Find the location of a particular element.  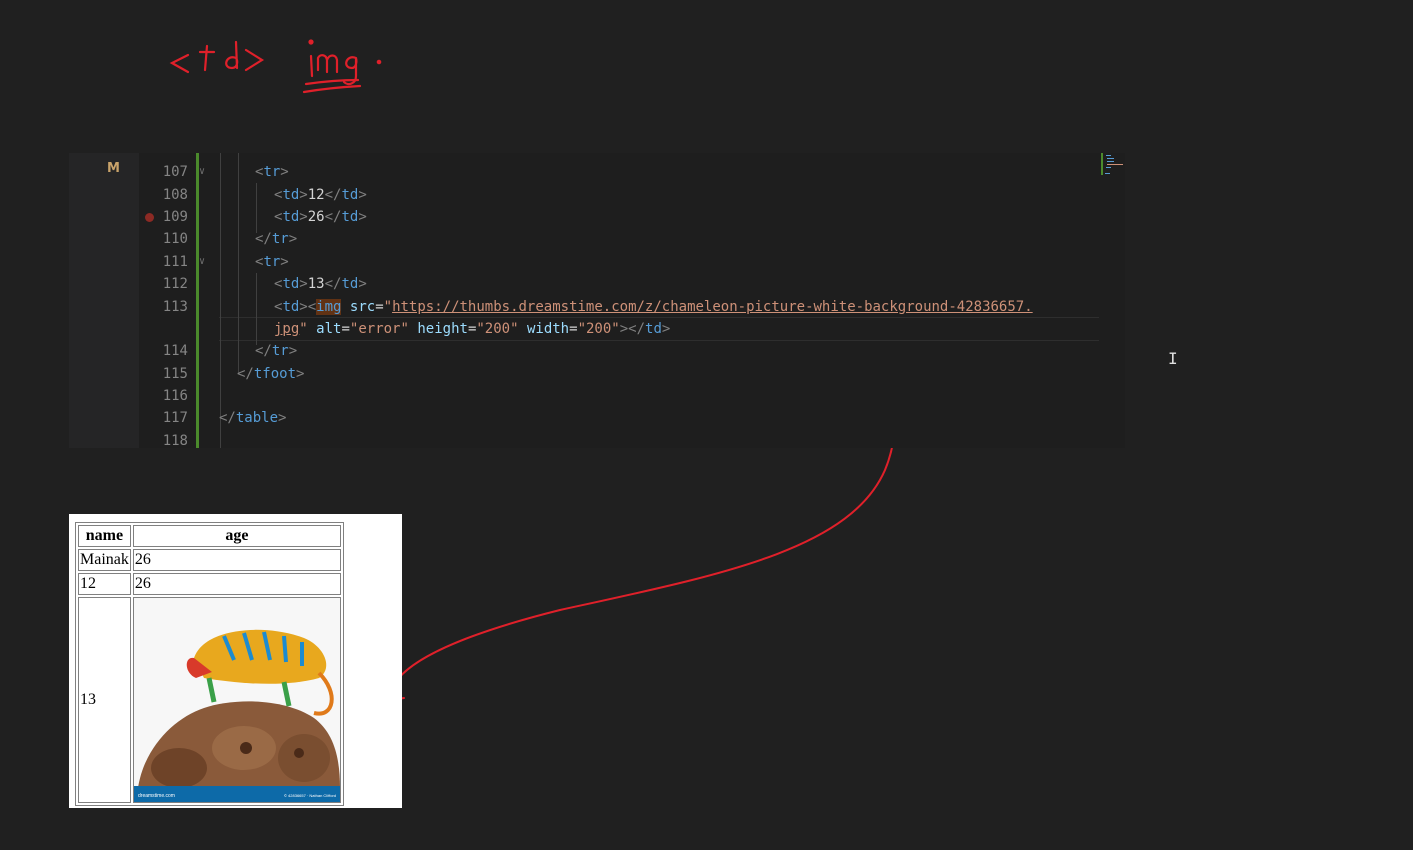

table-cell: 12 is located at coordinates (104, 584).